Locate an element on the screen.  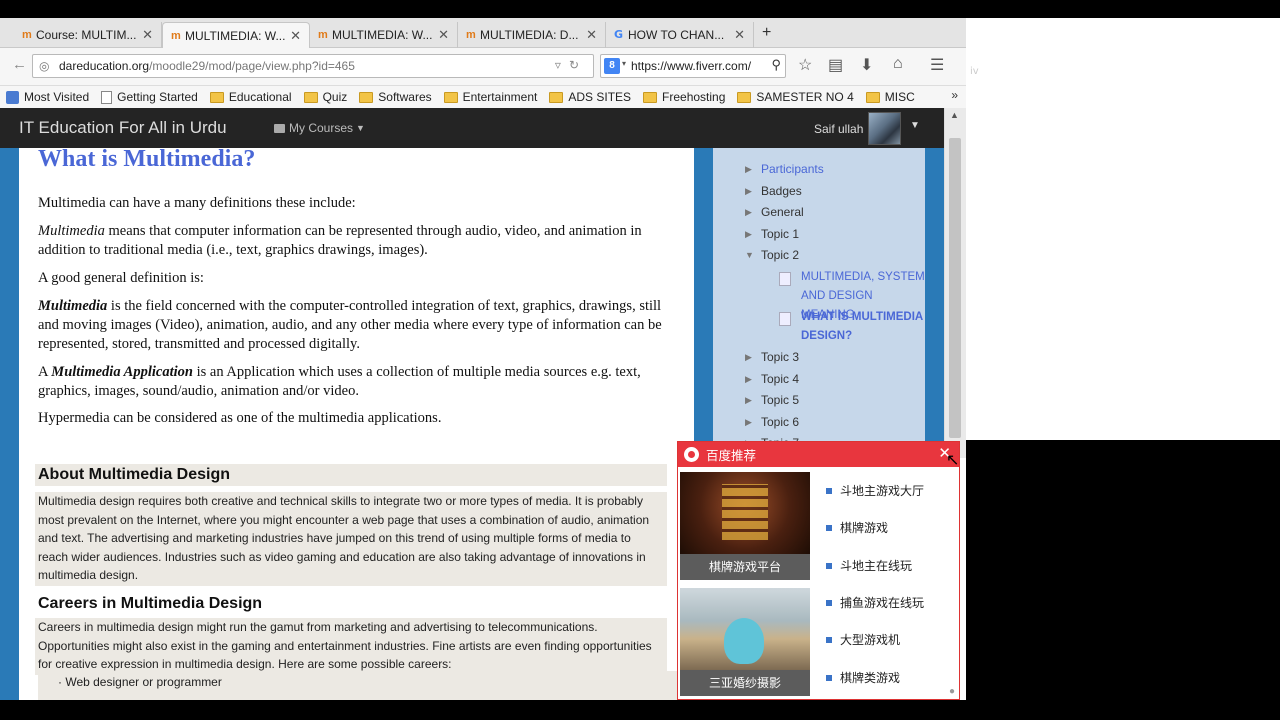
ad-link: 棋牌游戏 is located at coordinates (857, 527).